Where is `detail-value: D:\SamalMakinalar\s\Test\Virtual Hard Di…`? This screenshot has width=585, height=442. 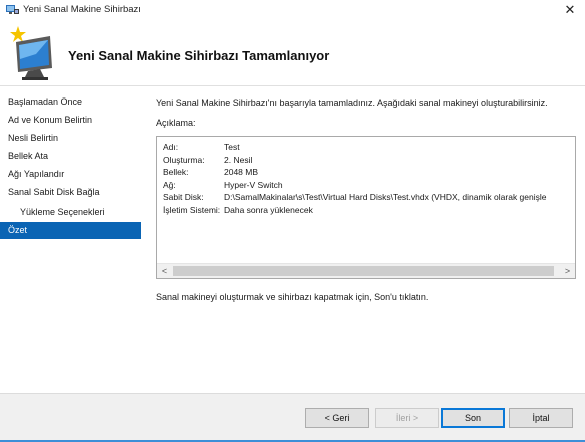 detail-value: D:\SamalMakinalar\s\Test\Virtual Hard Di… is located at coordinates (385, 197).